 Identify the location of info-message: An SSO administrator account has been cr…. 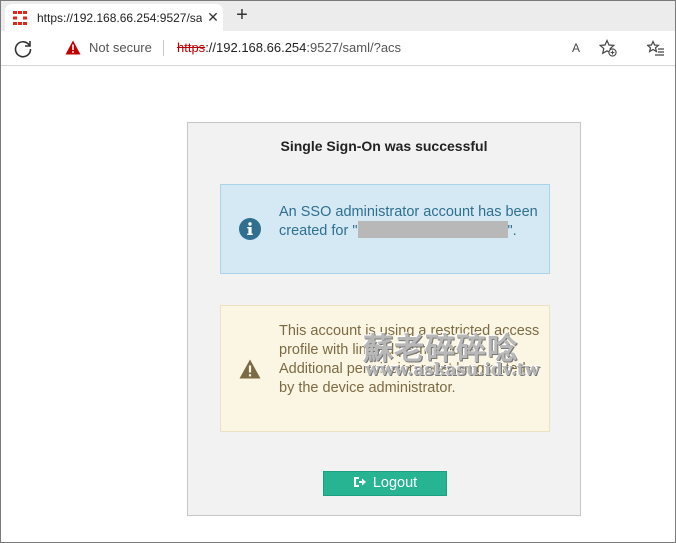
(410, 221).